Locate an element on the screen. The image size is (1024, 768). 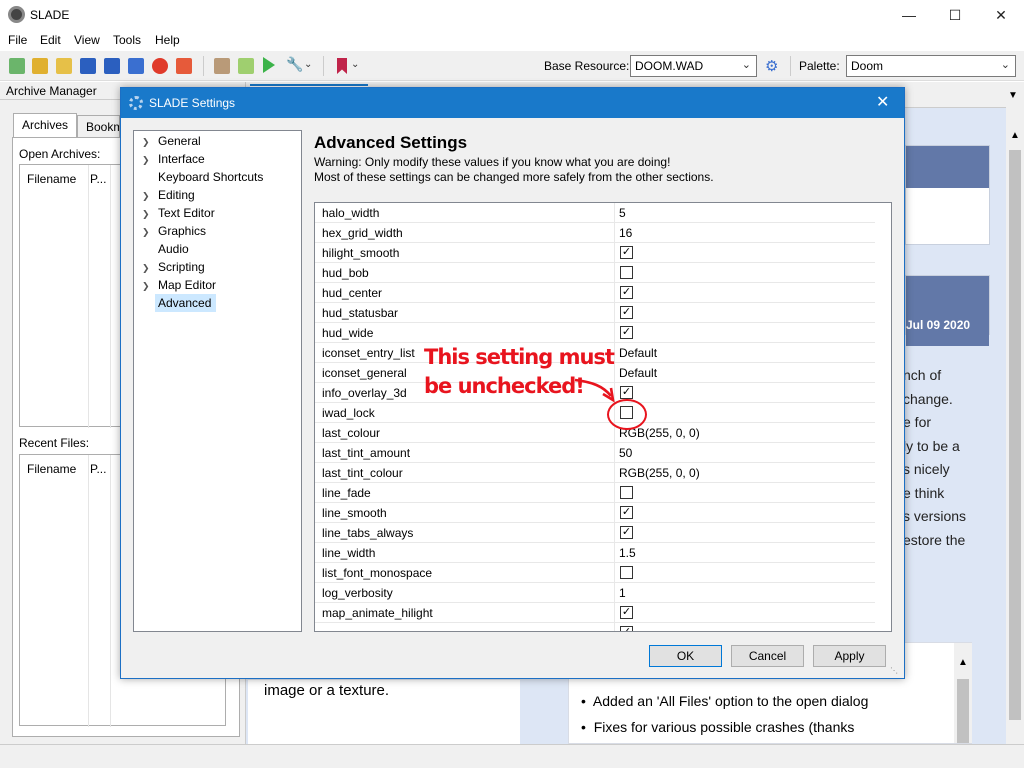
setting-value: Default is located at coordinates (638, 353).